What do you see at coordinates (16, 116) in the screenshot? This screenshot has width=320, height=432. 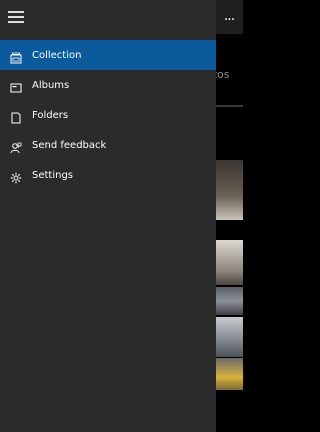 I see `folders-icon` at bounding box center [16, 116].